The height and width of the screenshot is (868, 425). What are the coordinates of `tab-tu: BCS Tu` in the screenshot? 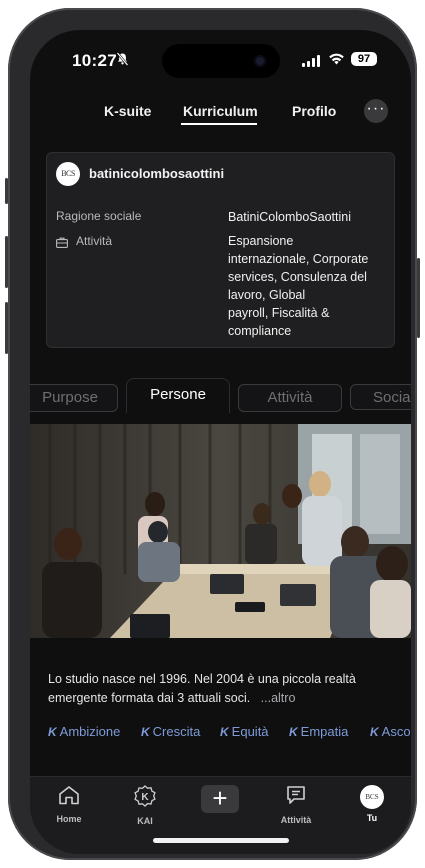 It's located at (372, 804).